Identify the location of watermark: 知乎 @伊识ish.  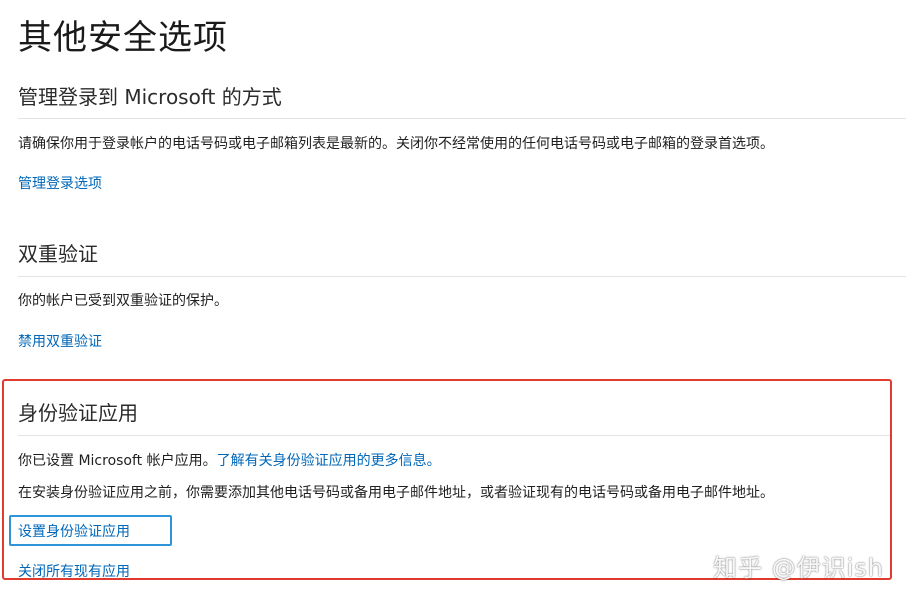
(798, 568).